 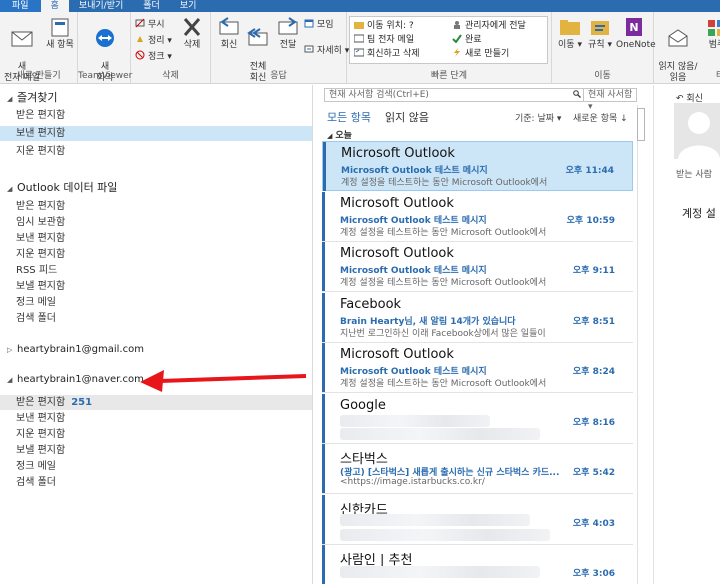 What do you see at coordinates (156, 206) in the screenshot?
I see `folder-item-inbox: 받은 편지함` at bounding box center [156, 206].